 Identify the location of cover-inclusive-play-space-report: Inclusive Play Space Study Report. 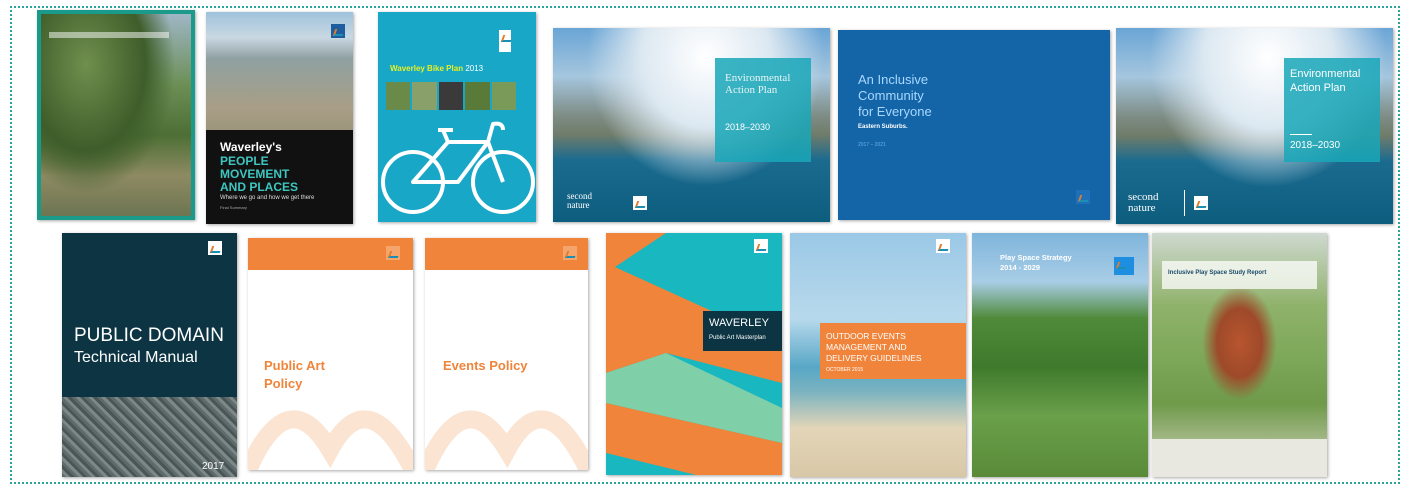
(1239, 355).